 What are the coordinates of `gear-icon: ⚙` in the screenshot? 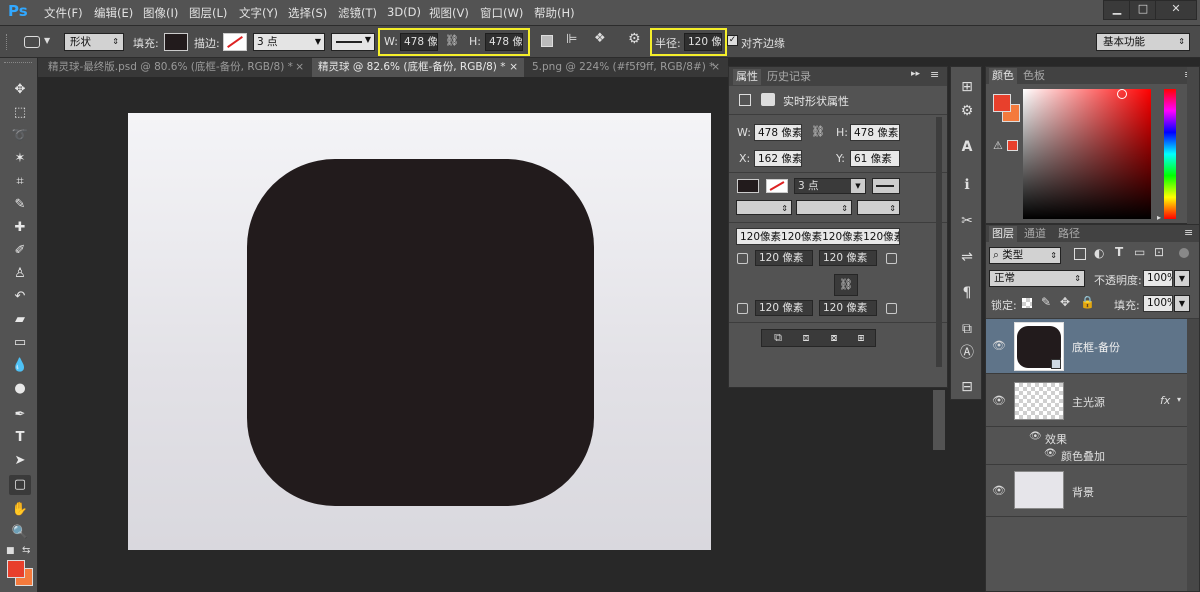 It's located at (634, 39).